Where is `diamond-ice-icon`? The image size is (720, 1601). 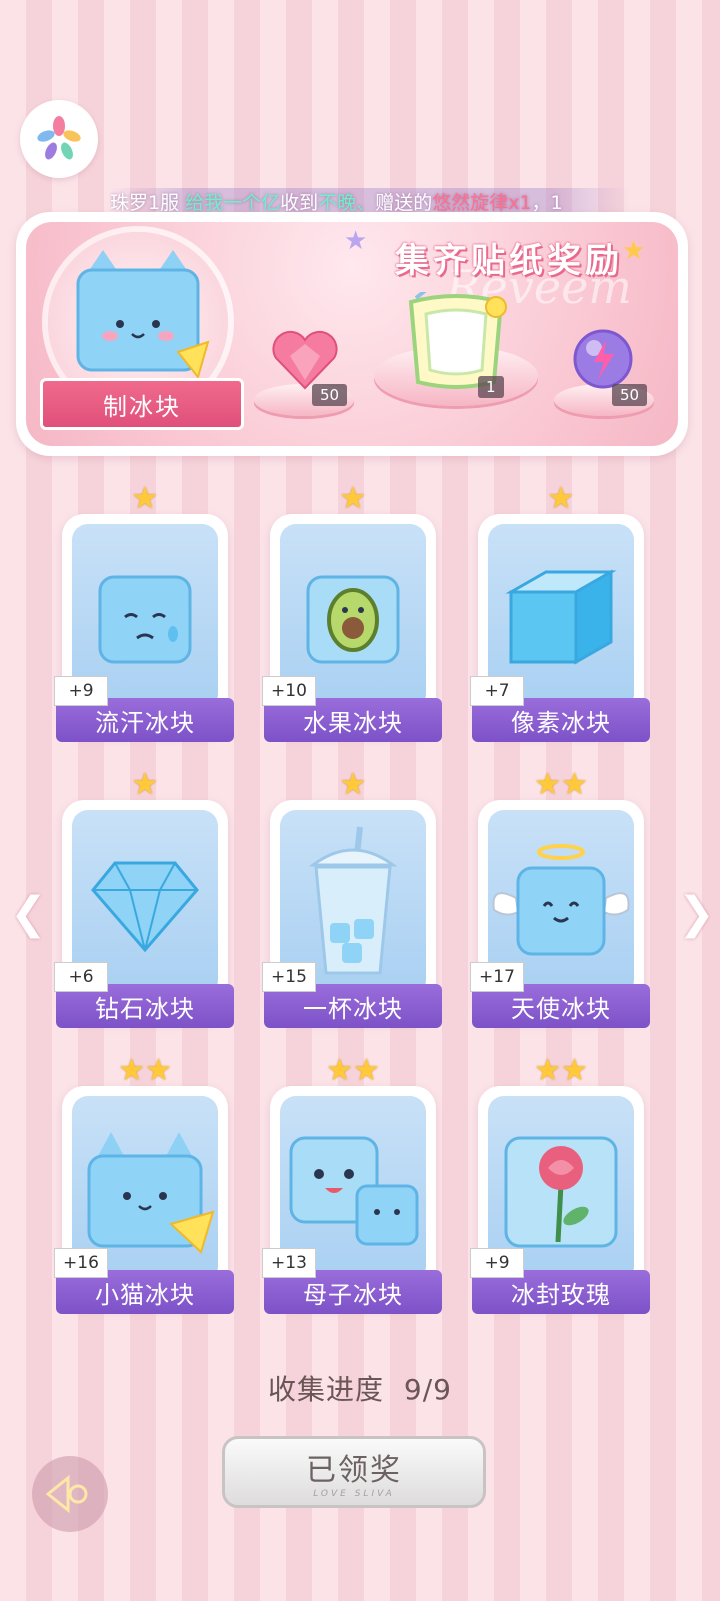
diamond-ice-icon is located at coordinates (145, 907).